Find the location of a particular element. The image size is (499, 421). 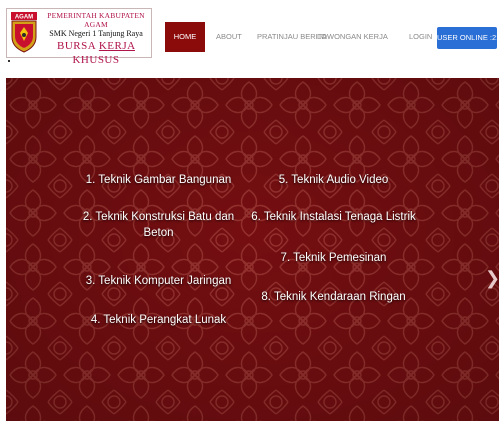

program-item: 8. Teknik Kendaraan Ringan is located at coordinates (333, 297).